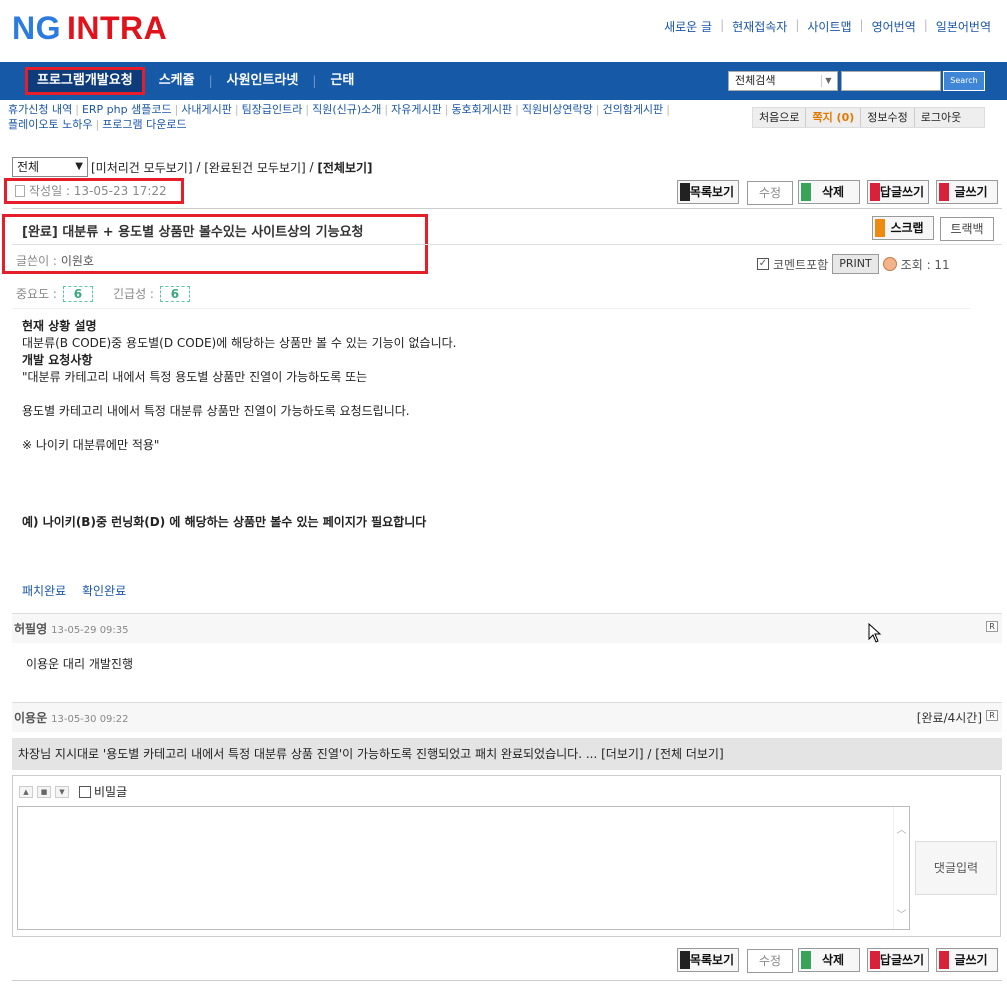 This screenshot has height=988, width=1007. Describe the element at coordinates (763, 264) in the screenshot. I see `comment-include-checkbox: ✓` at that location.